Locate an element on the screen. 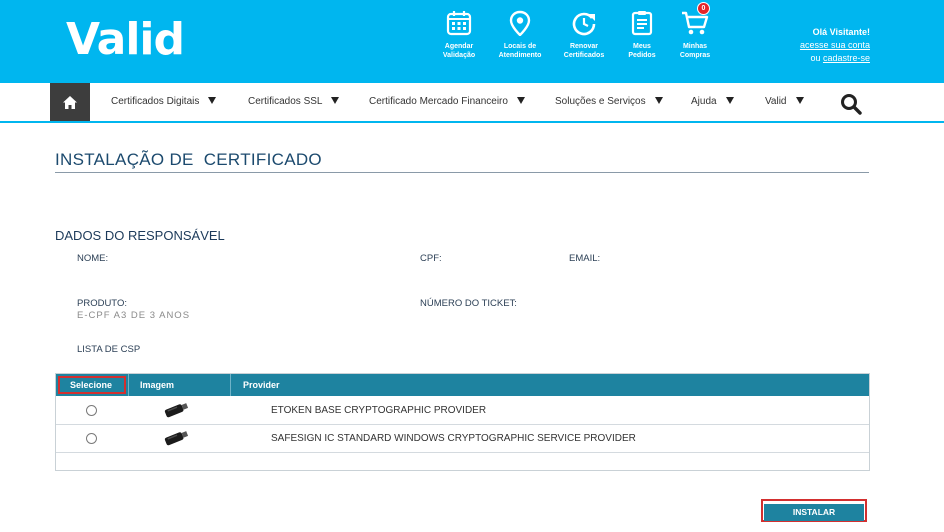 Image resolution: width=944 pixels, height=532 pixels. quick-link-pedidos: Meus Pedidos is located at coordinates (642, 35).